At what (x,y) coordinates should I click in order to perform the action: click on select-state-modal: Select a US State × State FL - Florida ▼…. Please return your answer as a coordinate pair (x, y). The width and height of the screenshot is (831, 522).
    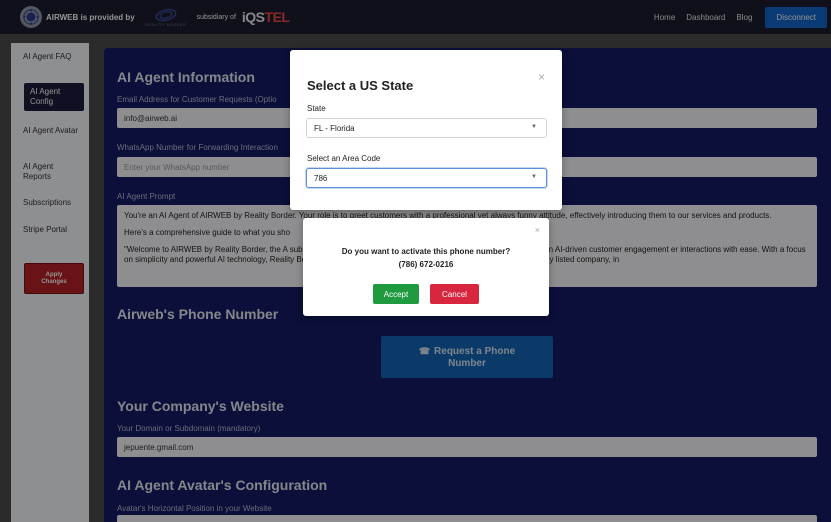
    Looking at the image, I should click on (426, 130).